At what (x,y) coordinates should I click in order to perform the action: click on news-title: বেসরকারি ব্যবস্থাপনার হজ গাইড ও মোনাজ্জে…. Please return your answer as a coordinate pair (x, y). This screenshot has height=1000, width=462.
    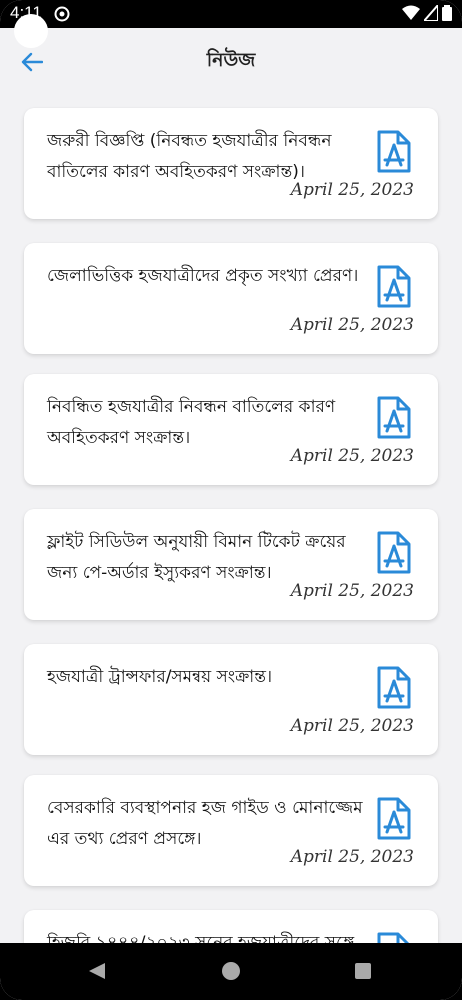
    Looking at the image, I should click on (205, 823).